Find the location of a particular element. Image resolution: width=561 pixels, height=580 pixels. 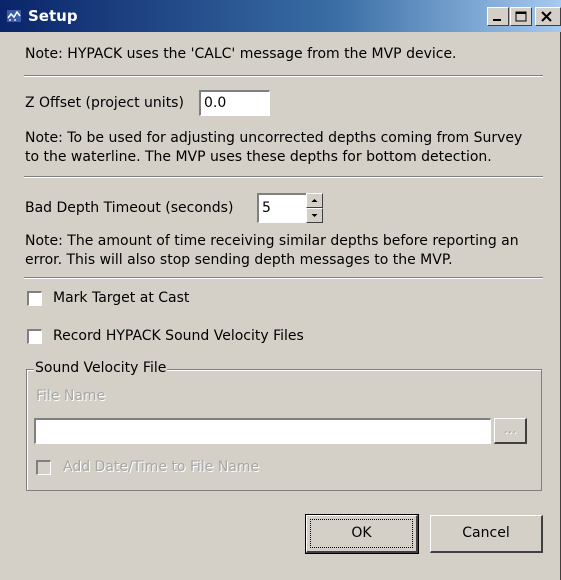

file-name-label: File Name is located at coordinates (71, 396).